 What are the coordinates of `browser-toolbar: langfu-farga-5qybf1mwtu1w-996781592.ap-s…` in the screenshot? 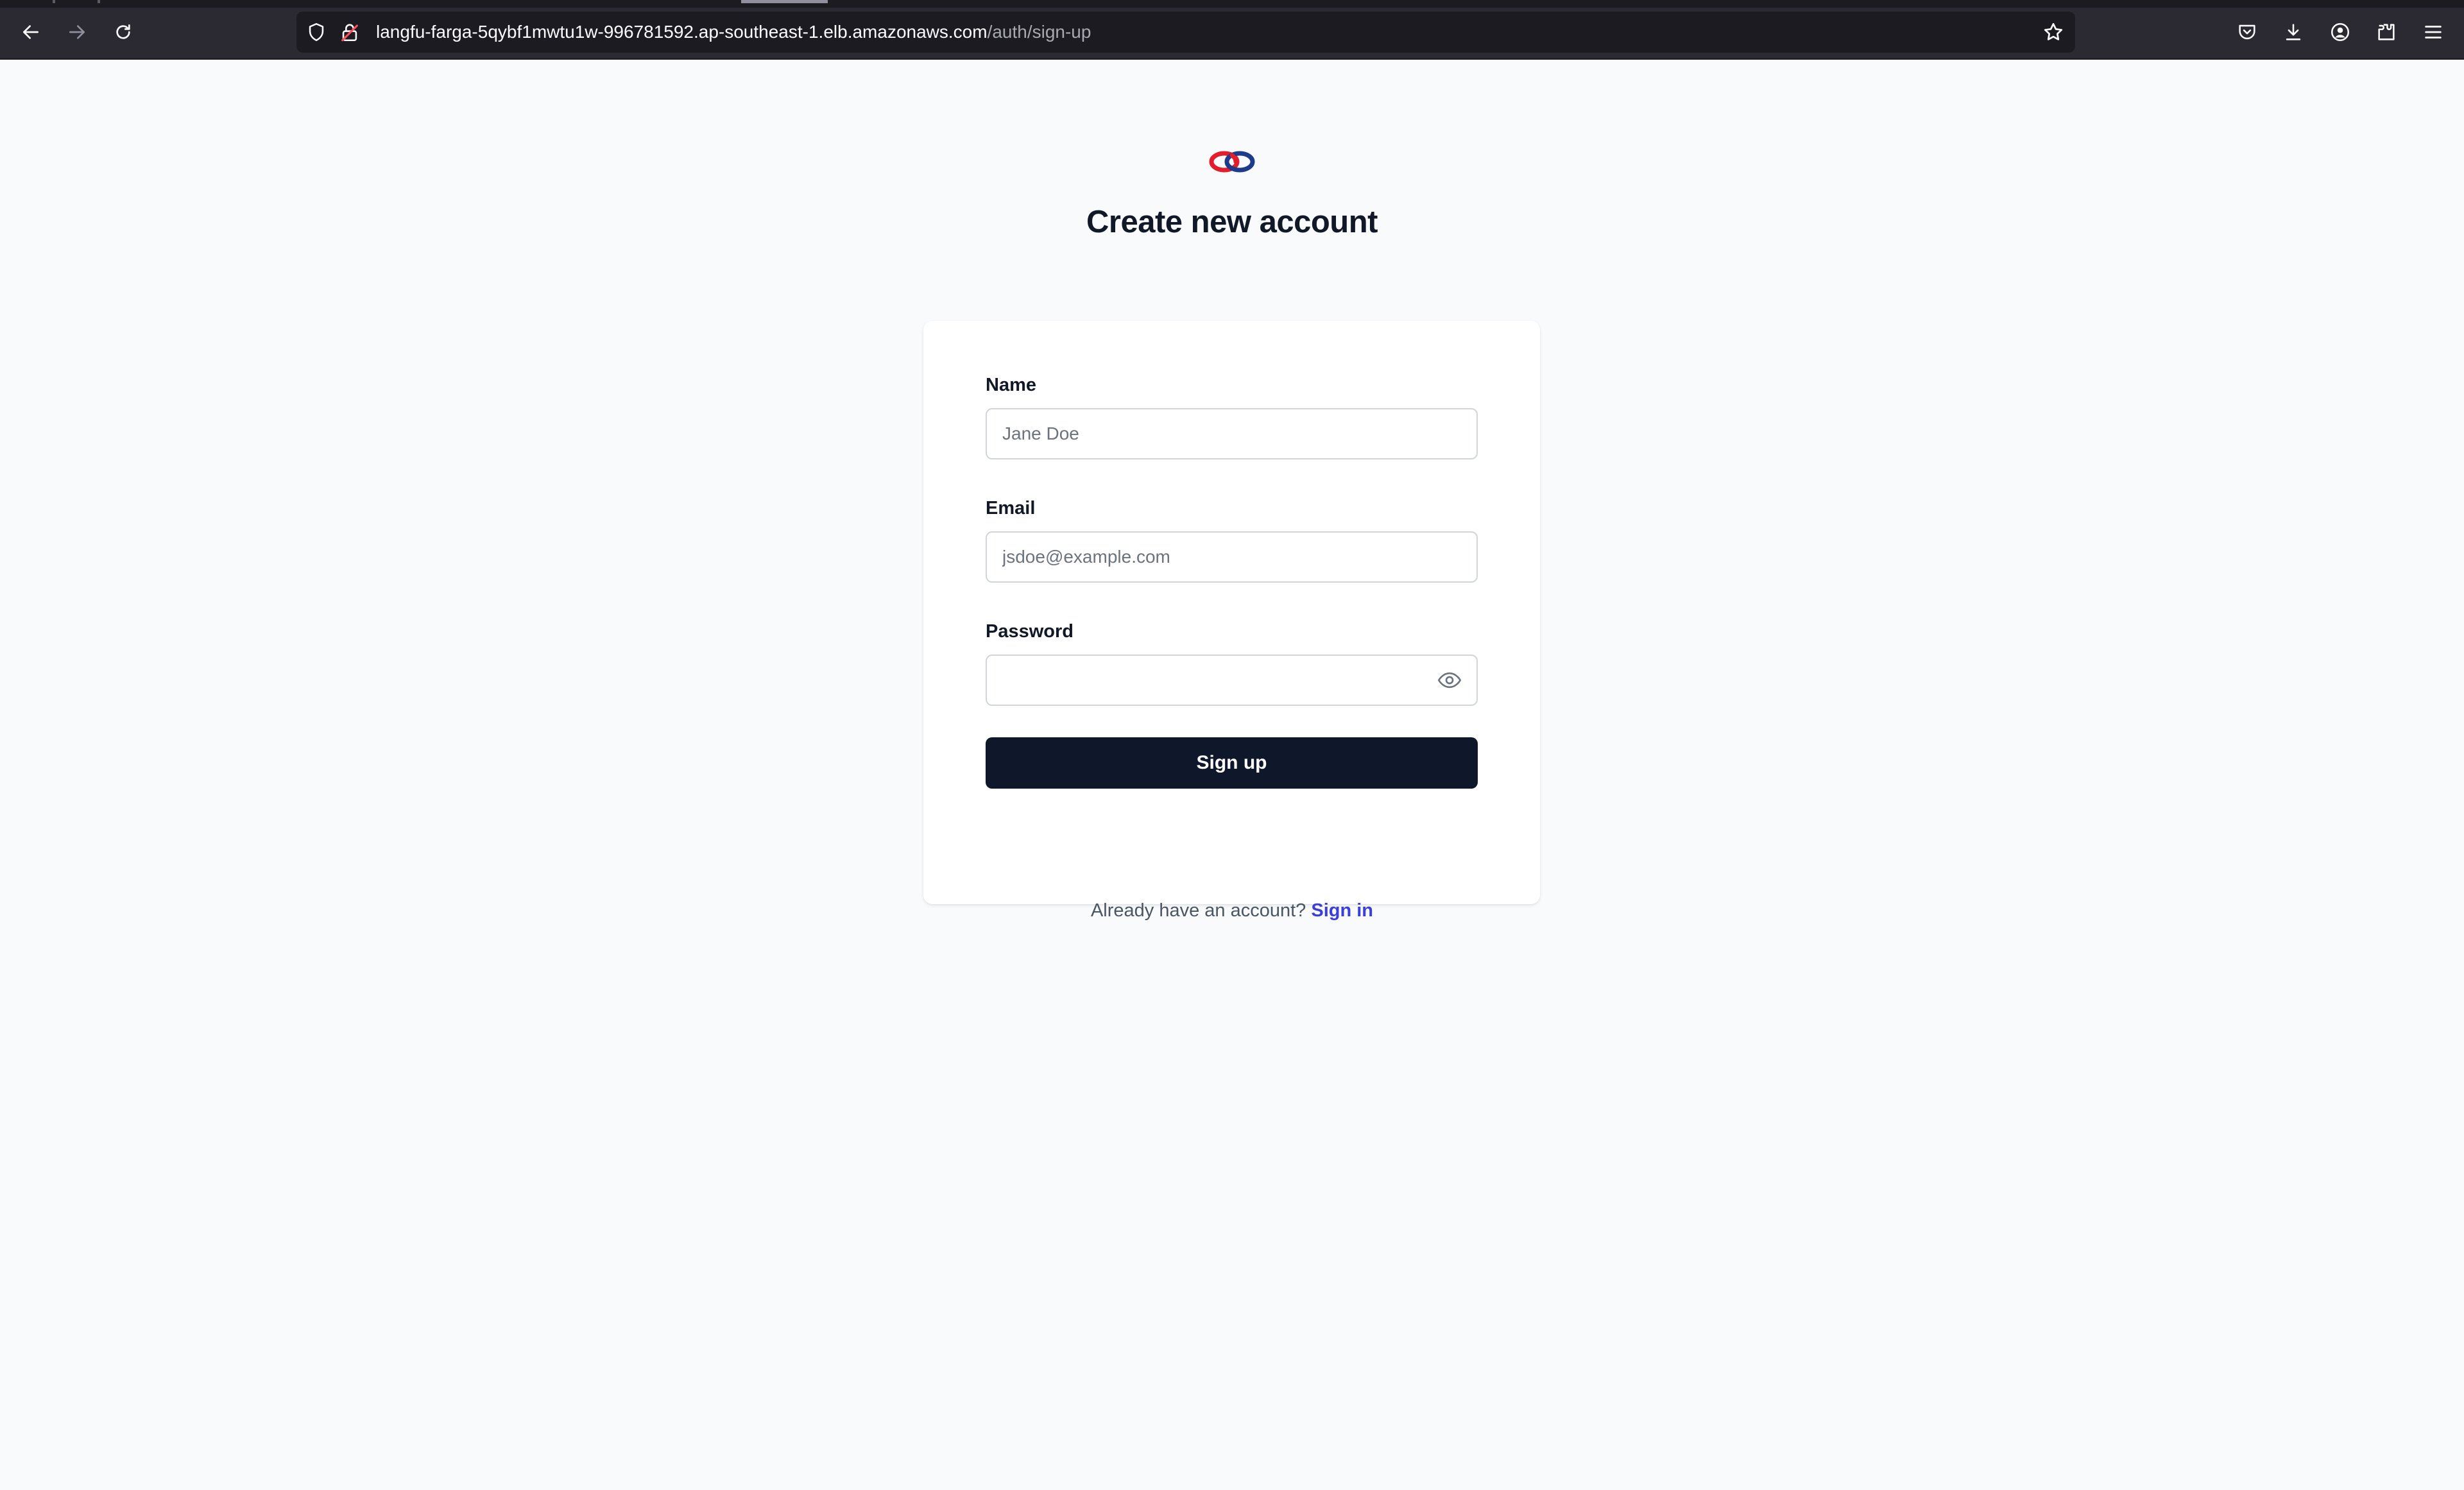 It's located at (1232, 30).